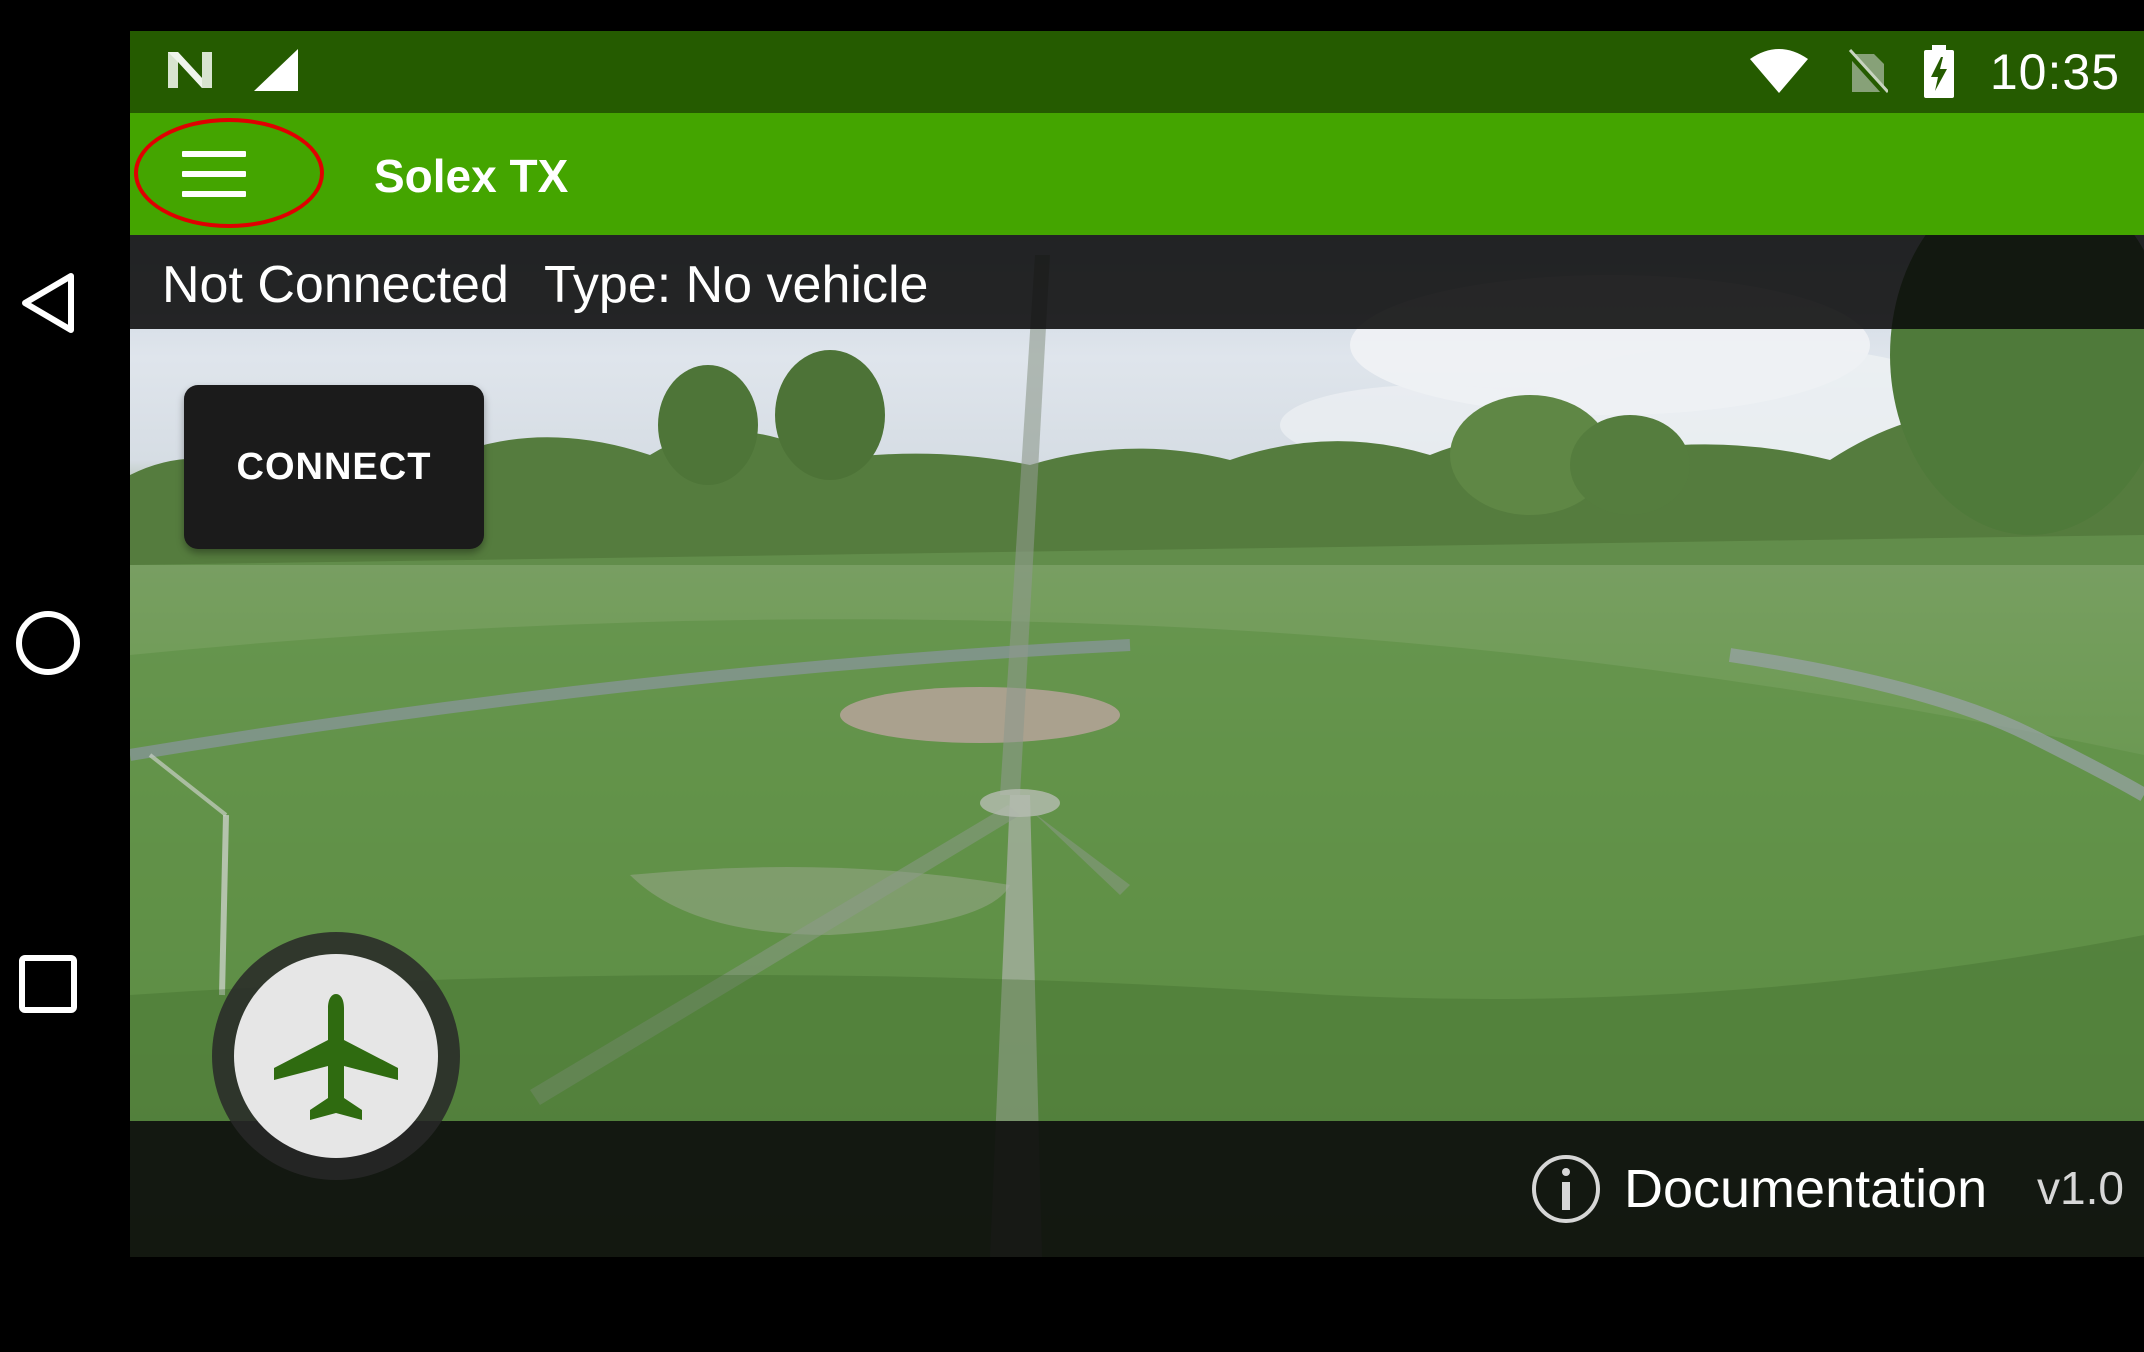  I want to click on vehicle-type: Type: No vehicle, so click(736, 285).